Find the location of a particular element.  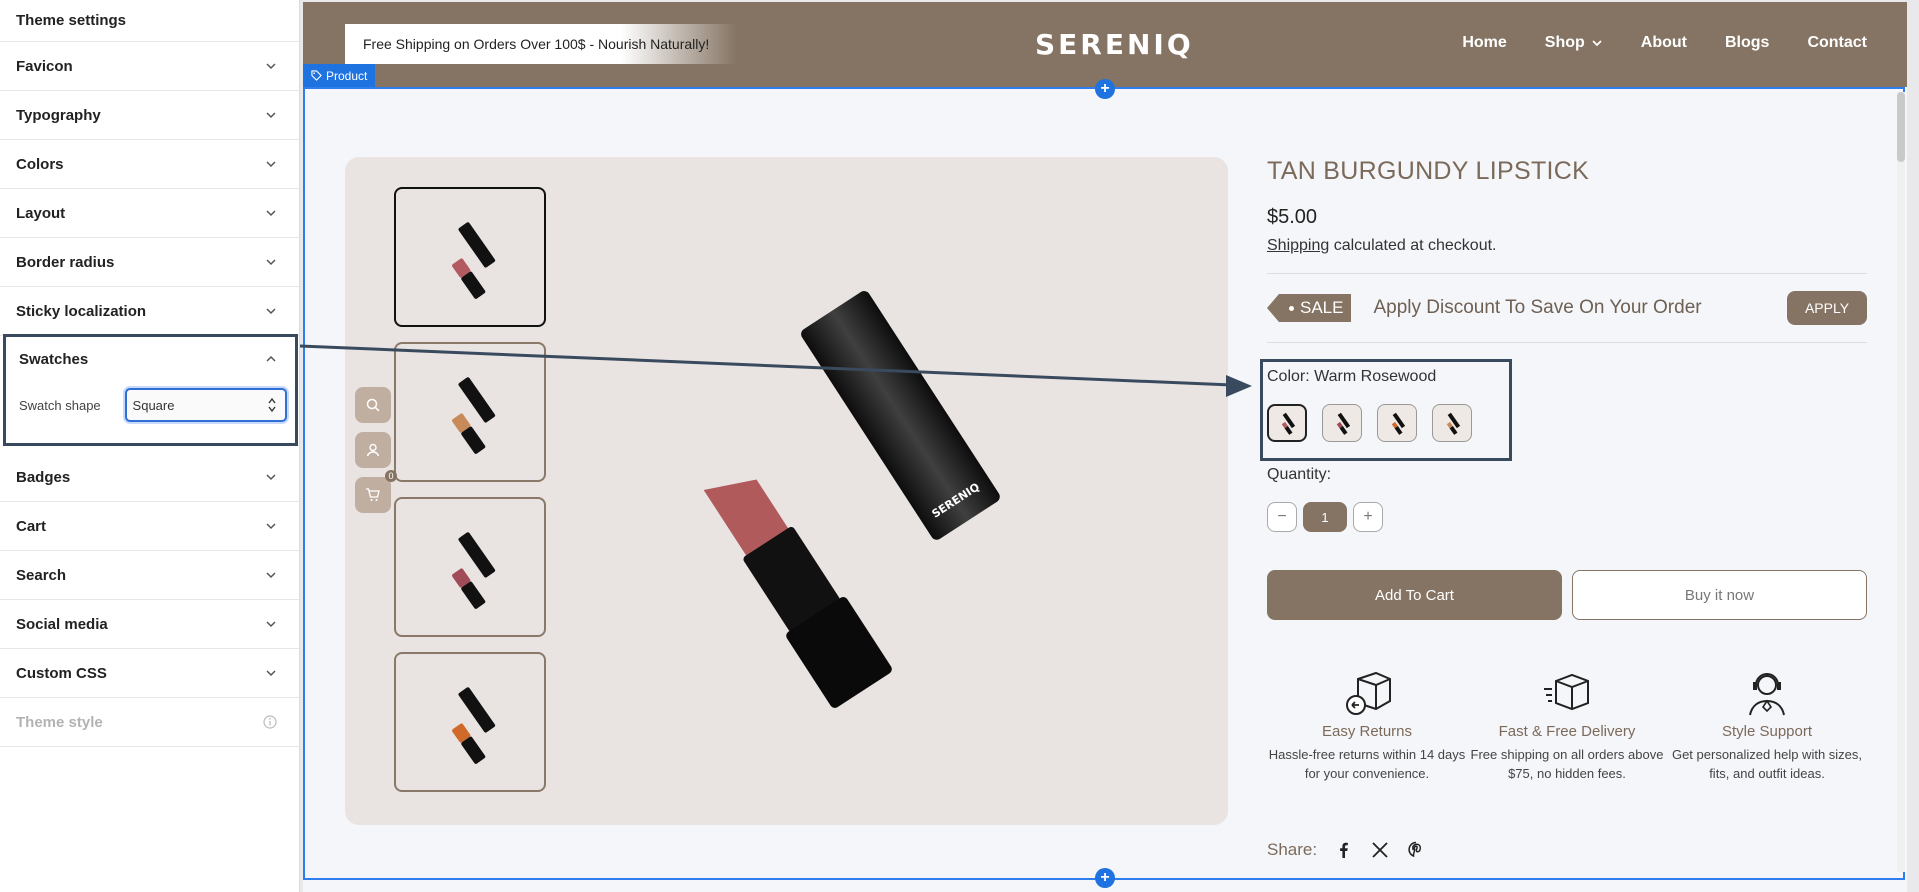

buy-now-button: Buy it now is located at coordinates (1719, 595).